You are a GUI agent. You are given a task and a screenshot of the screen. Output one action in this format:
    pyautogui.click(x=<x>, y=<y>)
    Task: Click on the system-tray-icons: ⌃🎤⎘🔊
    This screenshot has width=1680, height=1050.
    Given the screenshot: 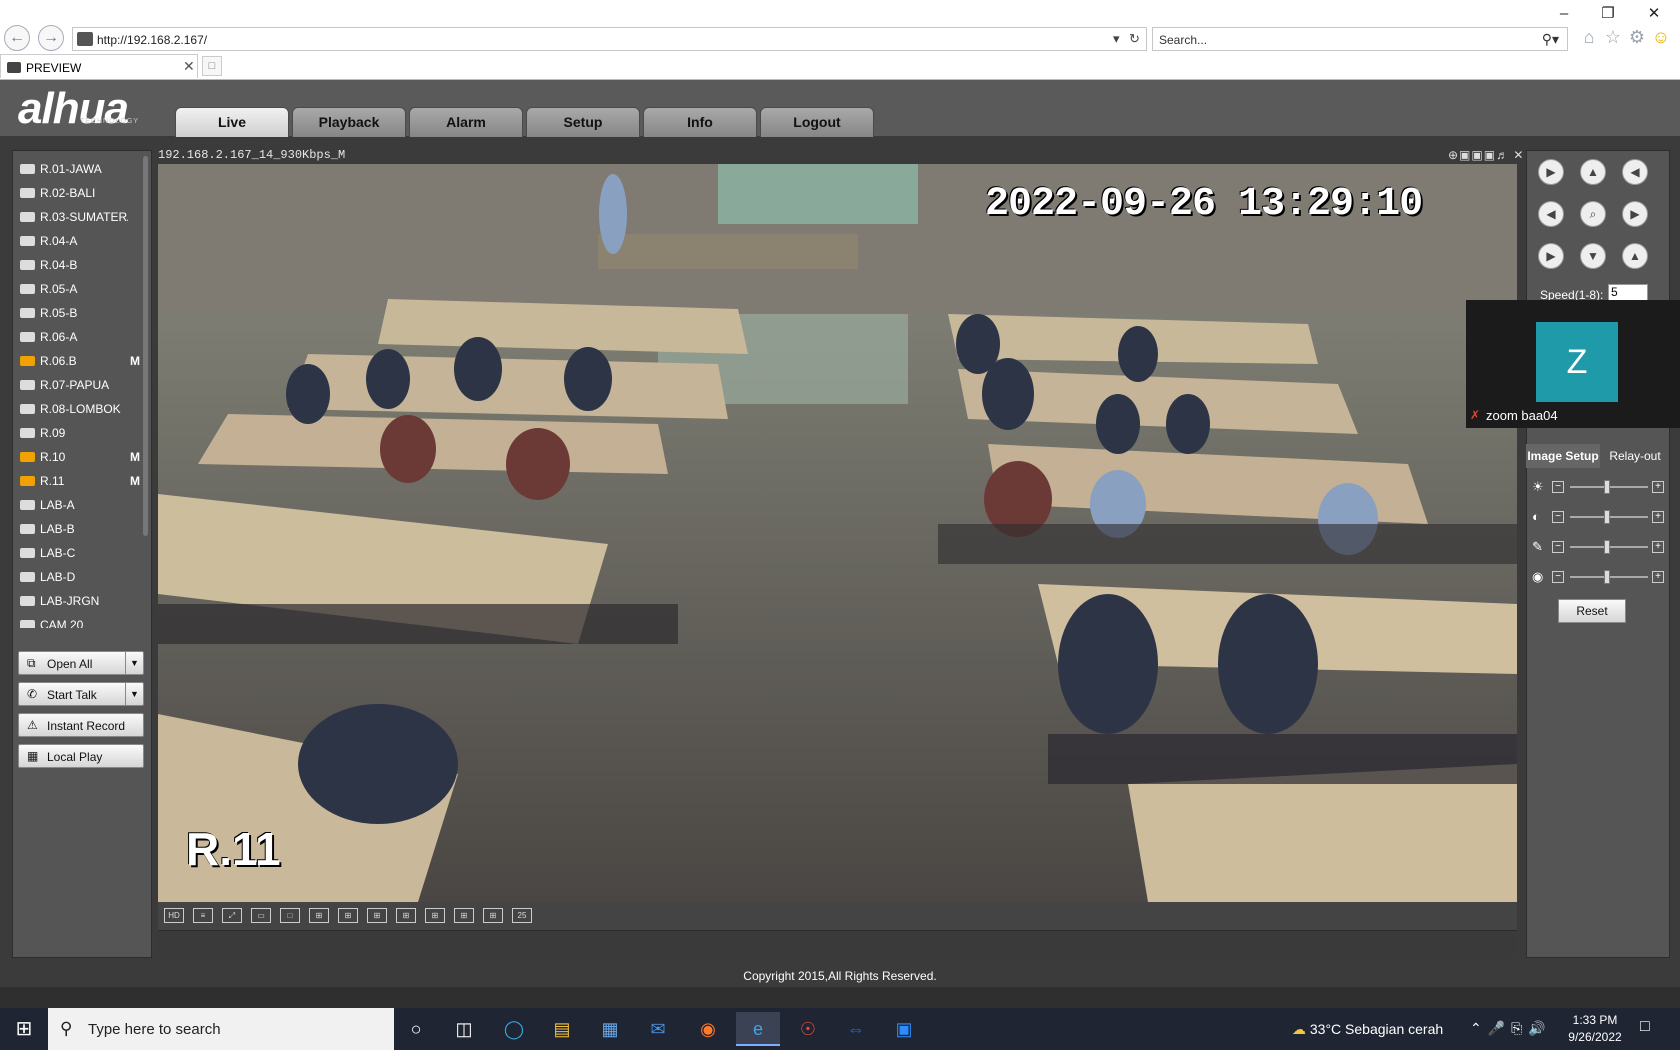 What is the action you would take?
    pyautogui.click(x=1511, y=1028)
    